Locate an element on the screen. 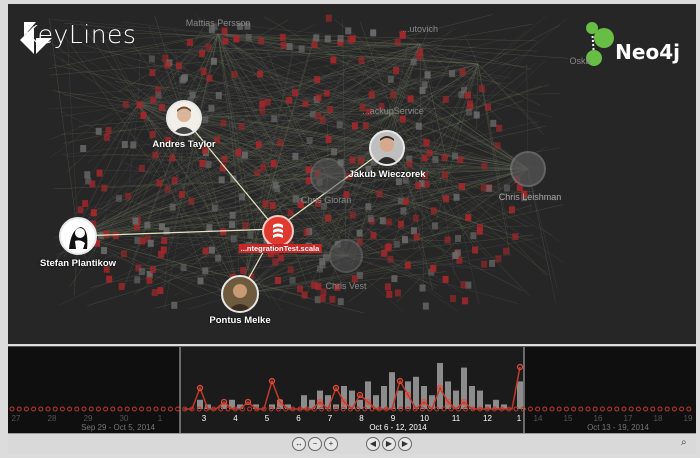 This screenshot has height=458, width=700. step-back-icon: ◀ is located at coordinates (373, 444).